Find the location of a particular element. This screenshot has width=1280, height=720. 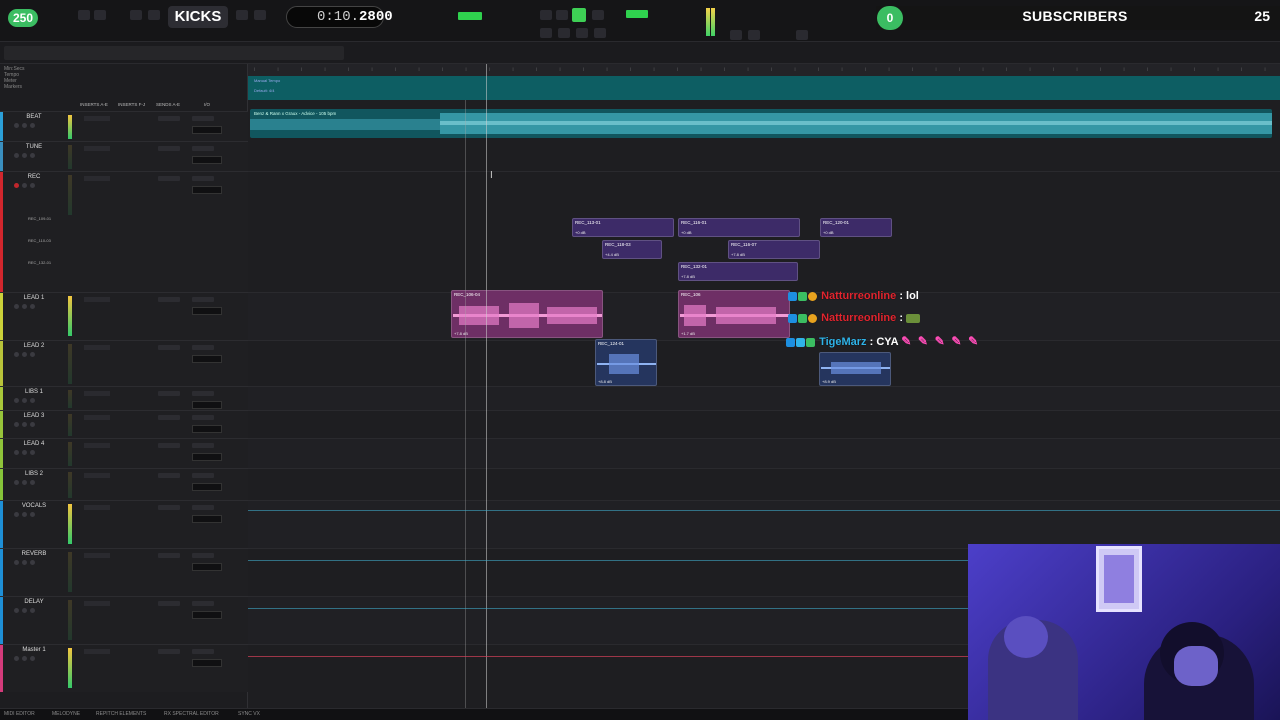

track-name: DELAY is located at coordinates (34, 602).